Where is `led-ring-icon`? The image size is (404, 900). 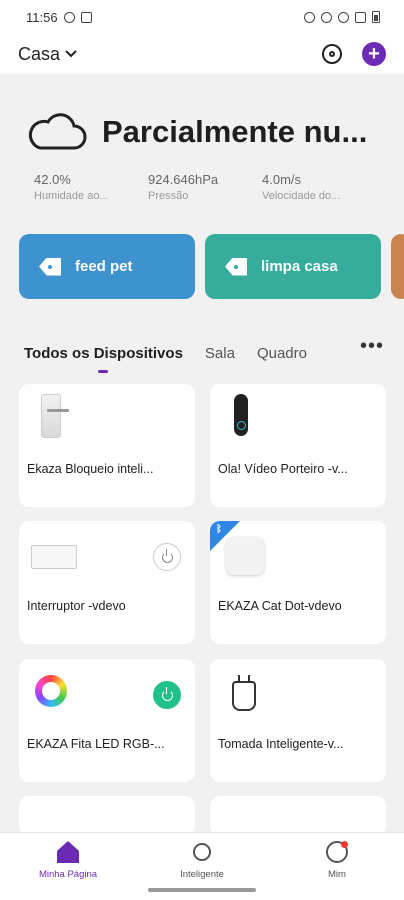
led-ring-icon is located at coordinates (51, 691).